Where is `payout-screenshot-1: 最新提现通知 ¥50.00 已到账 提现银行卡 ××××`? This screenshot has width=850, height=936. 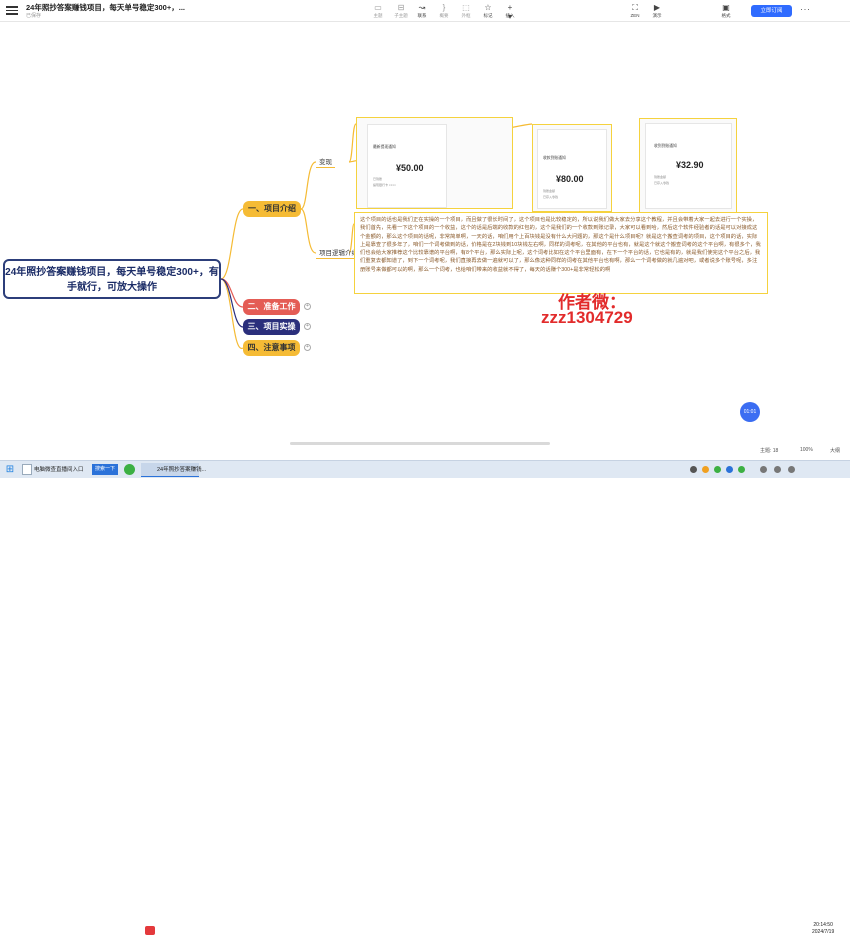 payout-screenshot-1: 最新提现通知 ¥50.00 已到账 提现银行卡 ×××× is located at coordinates (434, 163).